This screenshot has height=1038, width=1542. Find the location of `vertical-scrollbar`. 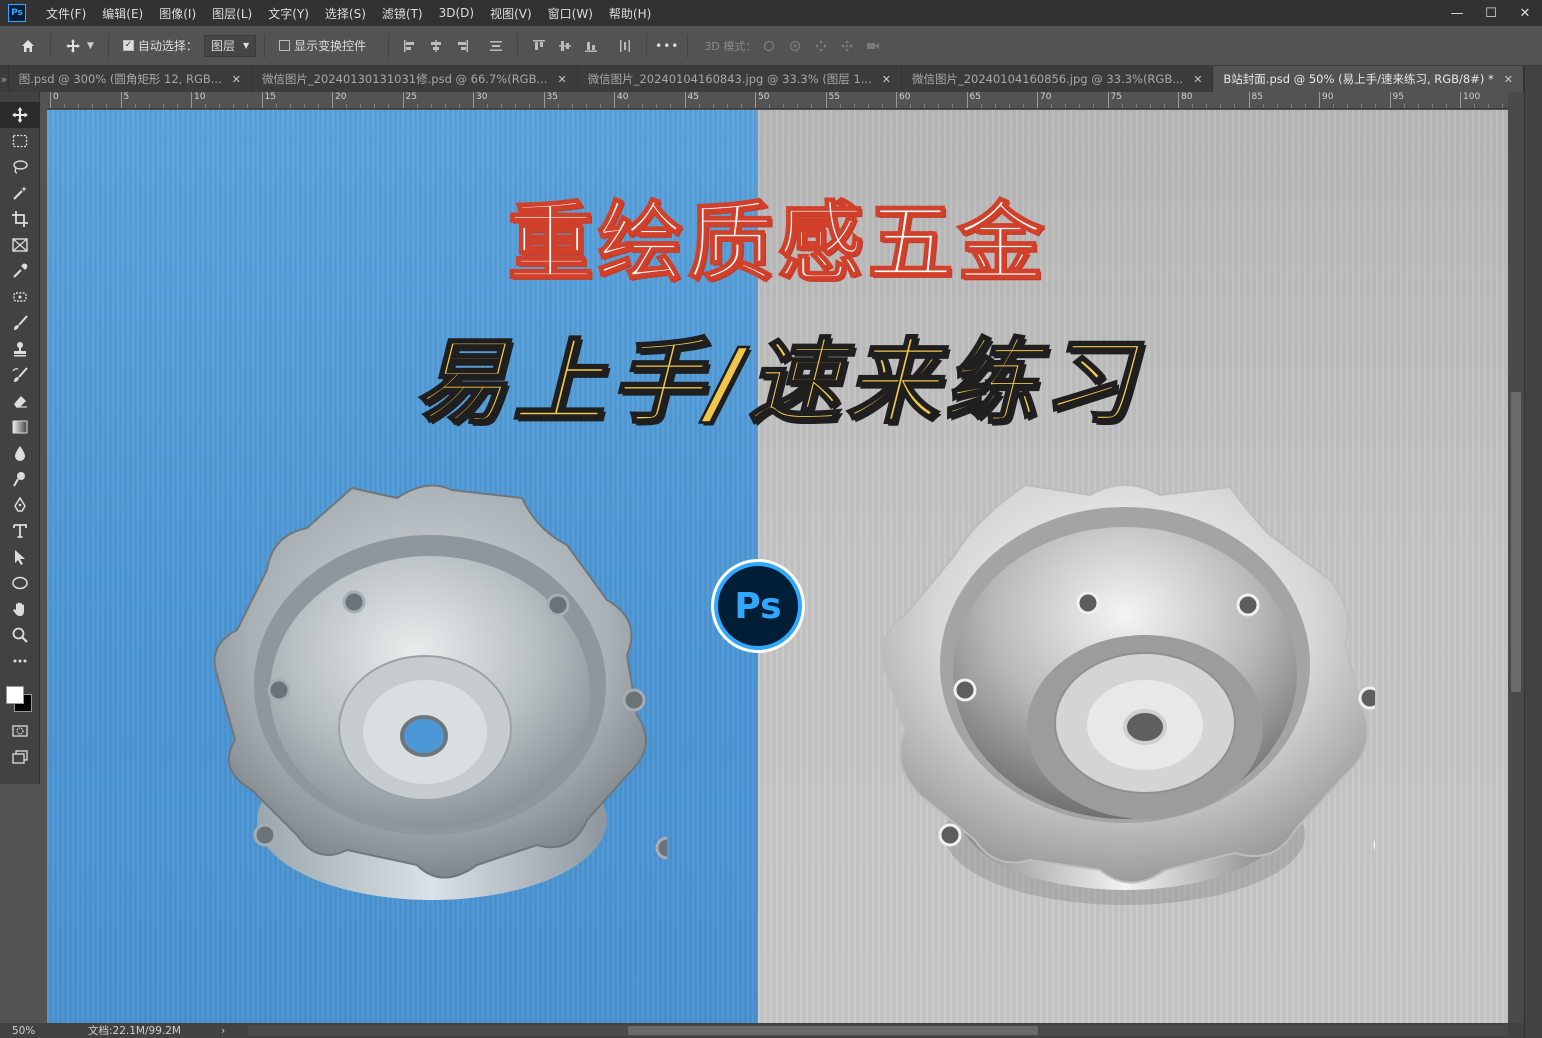

vertical-scrollbar is located at coordinates (1516, 557).